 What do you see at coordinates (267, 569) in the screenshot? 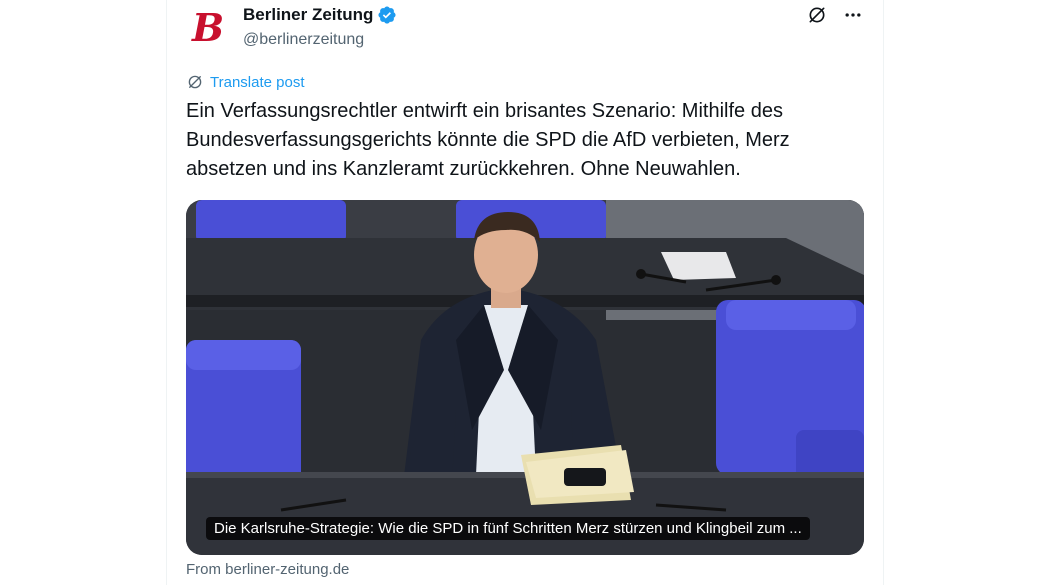
I see `link-source: From berliner-zeitung.de` at bounding box center [267, 569].